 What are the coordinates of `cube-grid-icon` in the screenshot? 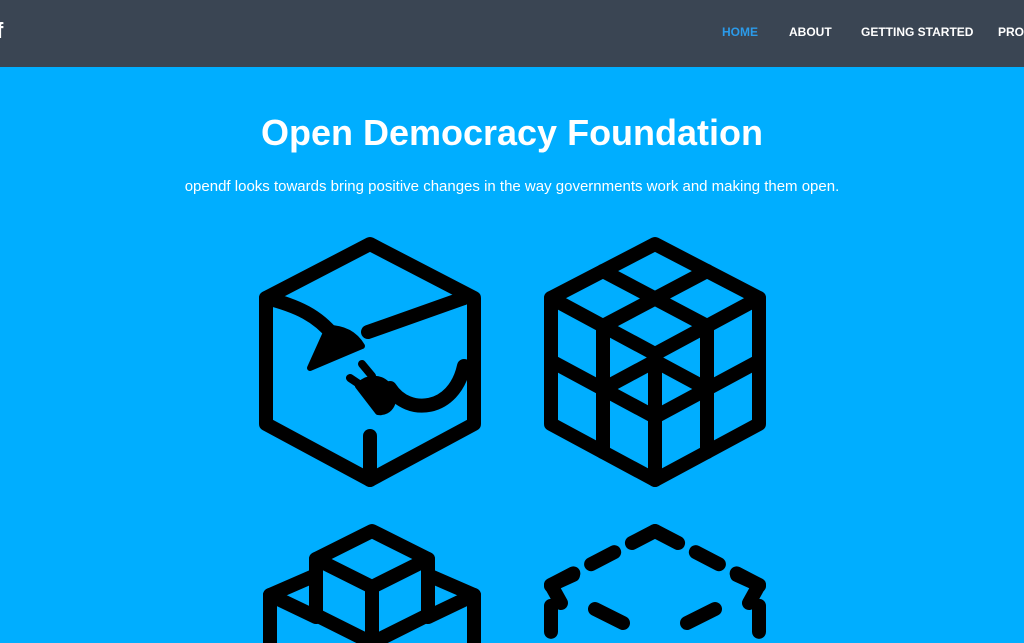 It's located at (655, 362).